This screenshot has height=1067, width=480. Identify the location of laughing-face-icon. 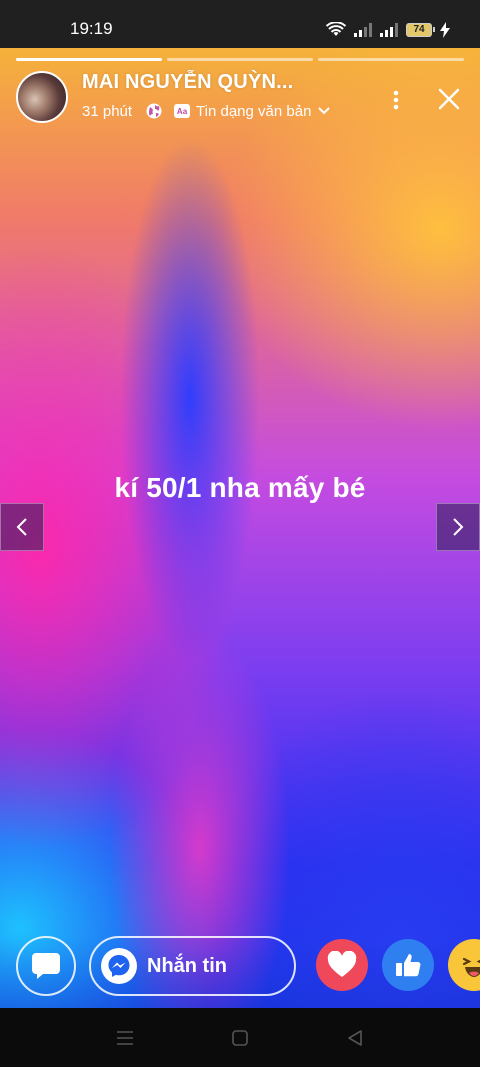
(471, 967).